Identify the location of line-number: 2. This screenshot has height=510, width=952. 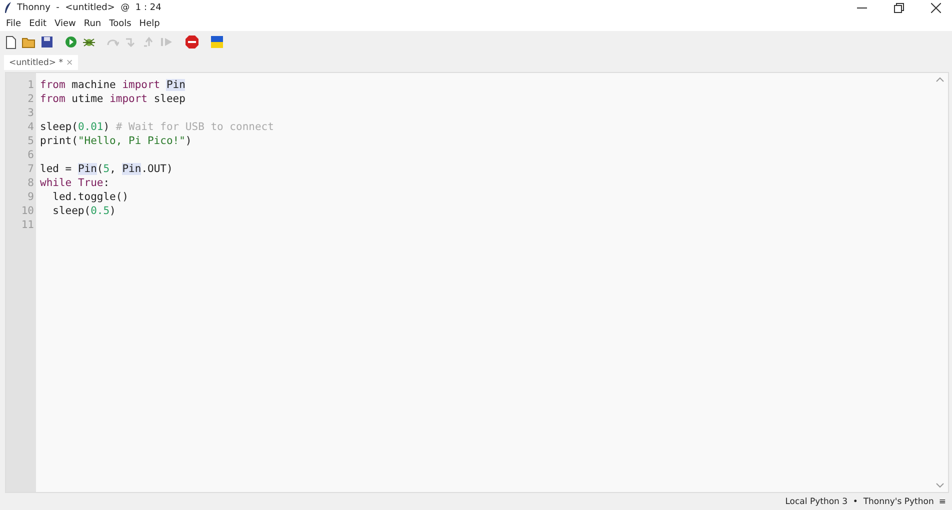
(30, 99).